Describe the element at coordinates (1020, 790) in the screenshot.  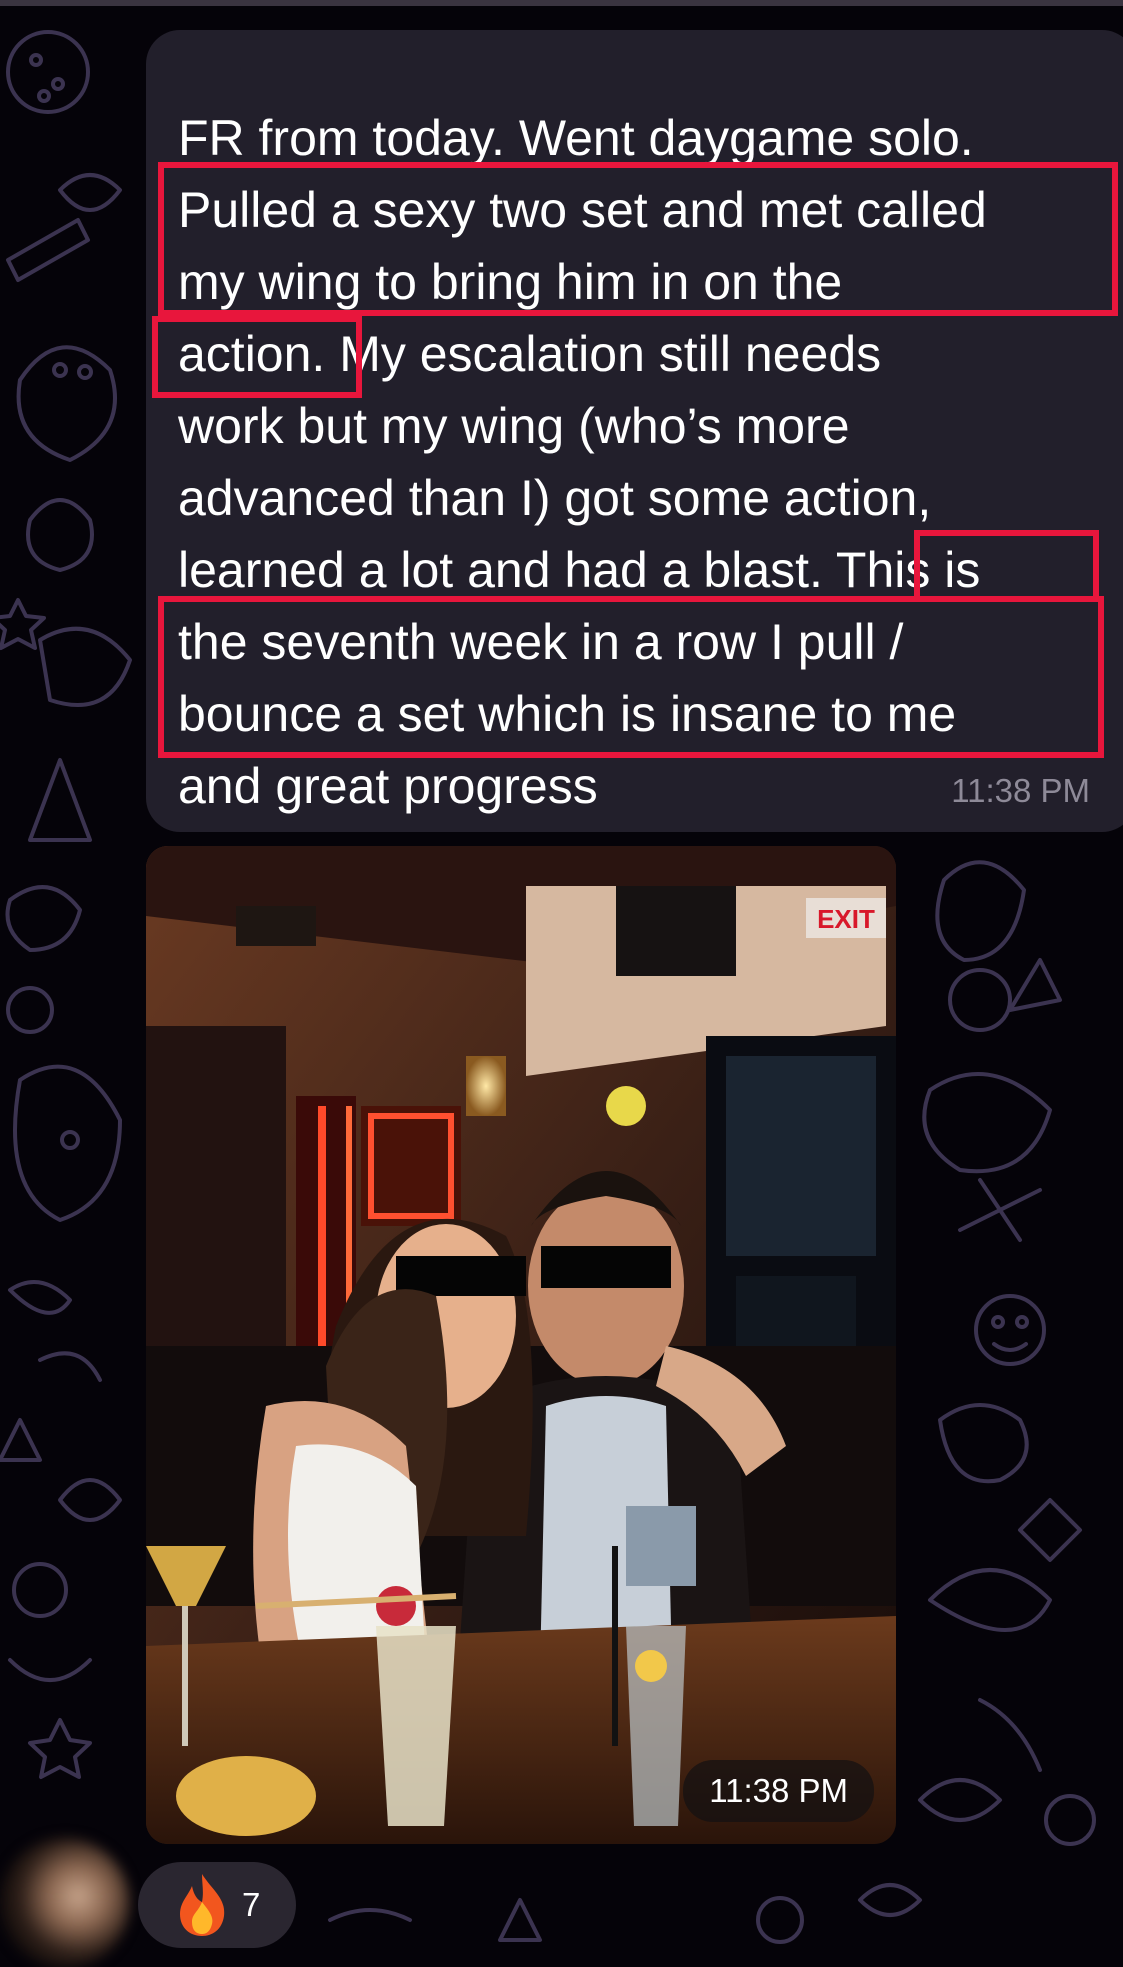
I see `message-timestamp: 11:38 PM` at that location.